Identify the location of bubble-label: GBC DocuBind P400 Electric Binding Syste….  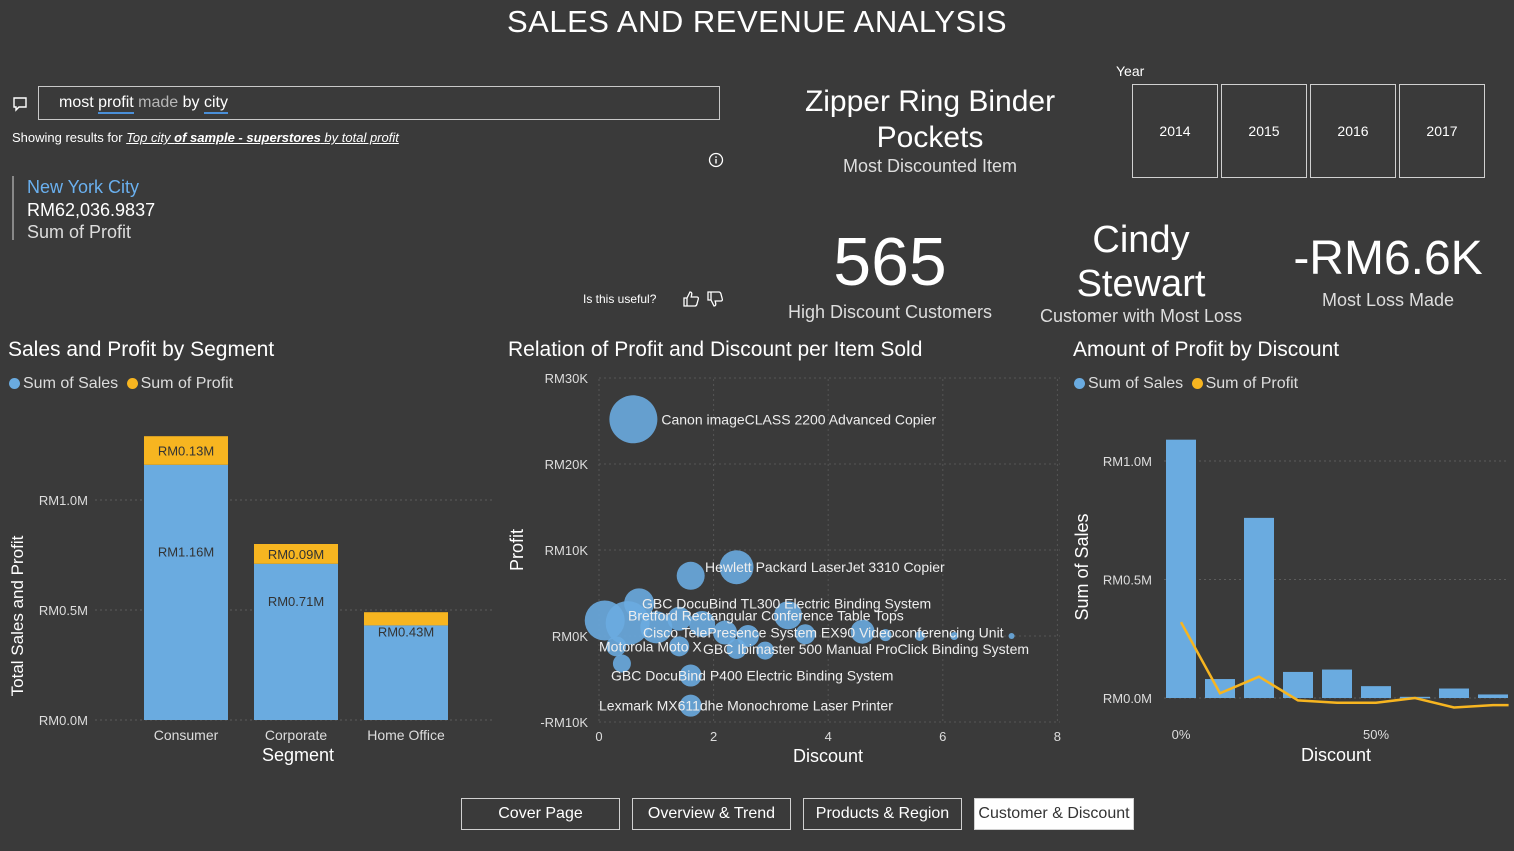
(752, 676).